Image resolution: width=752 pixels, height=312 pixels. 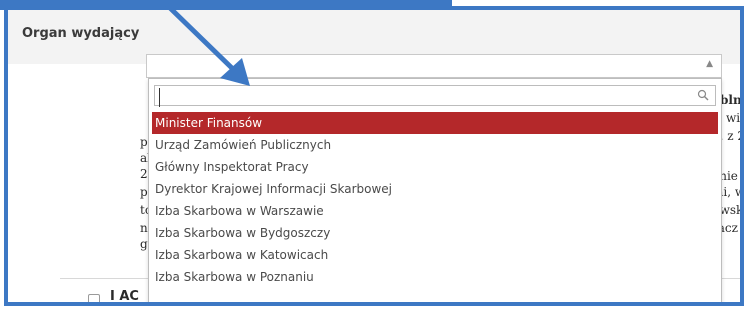 I want to click on dropdown-option-is-bydgoszcz: Izba Skarbowa w Bydgoszczy, so click(x=435, y=233).